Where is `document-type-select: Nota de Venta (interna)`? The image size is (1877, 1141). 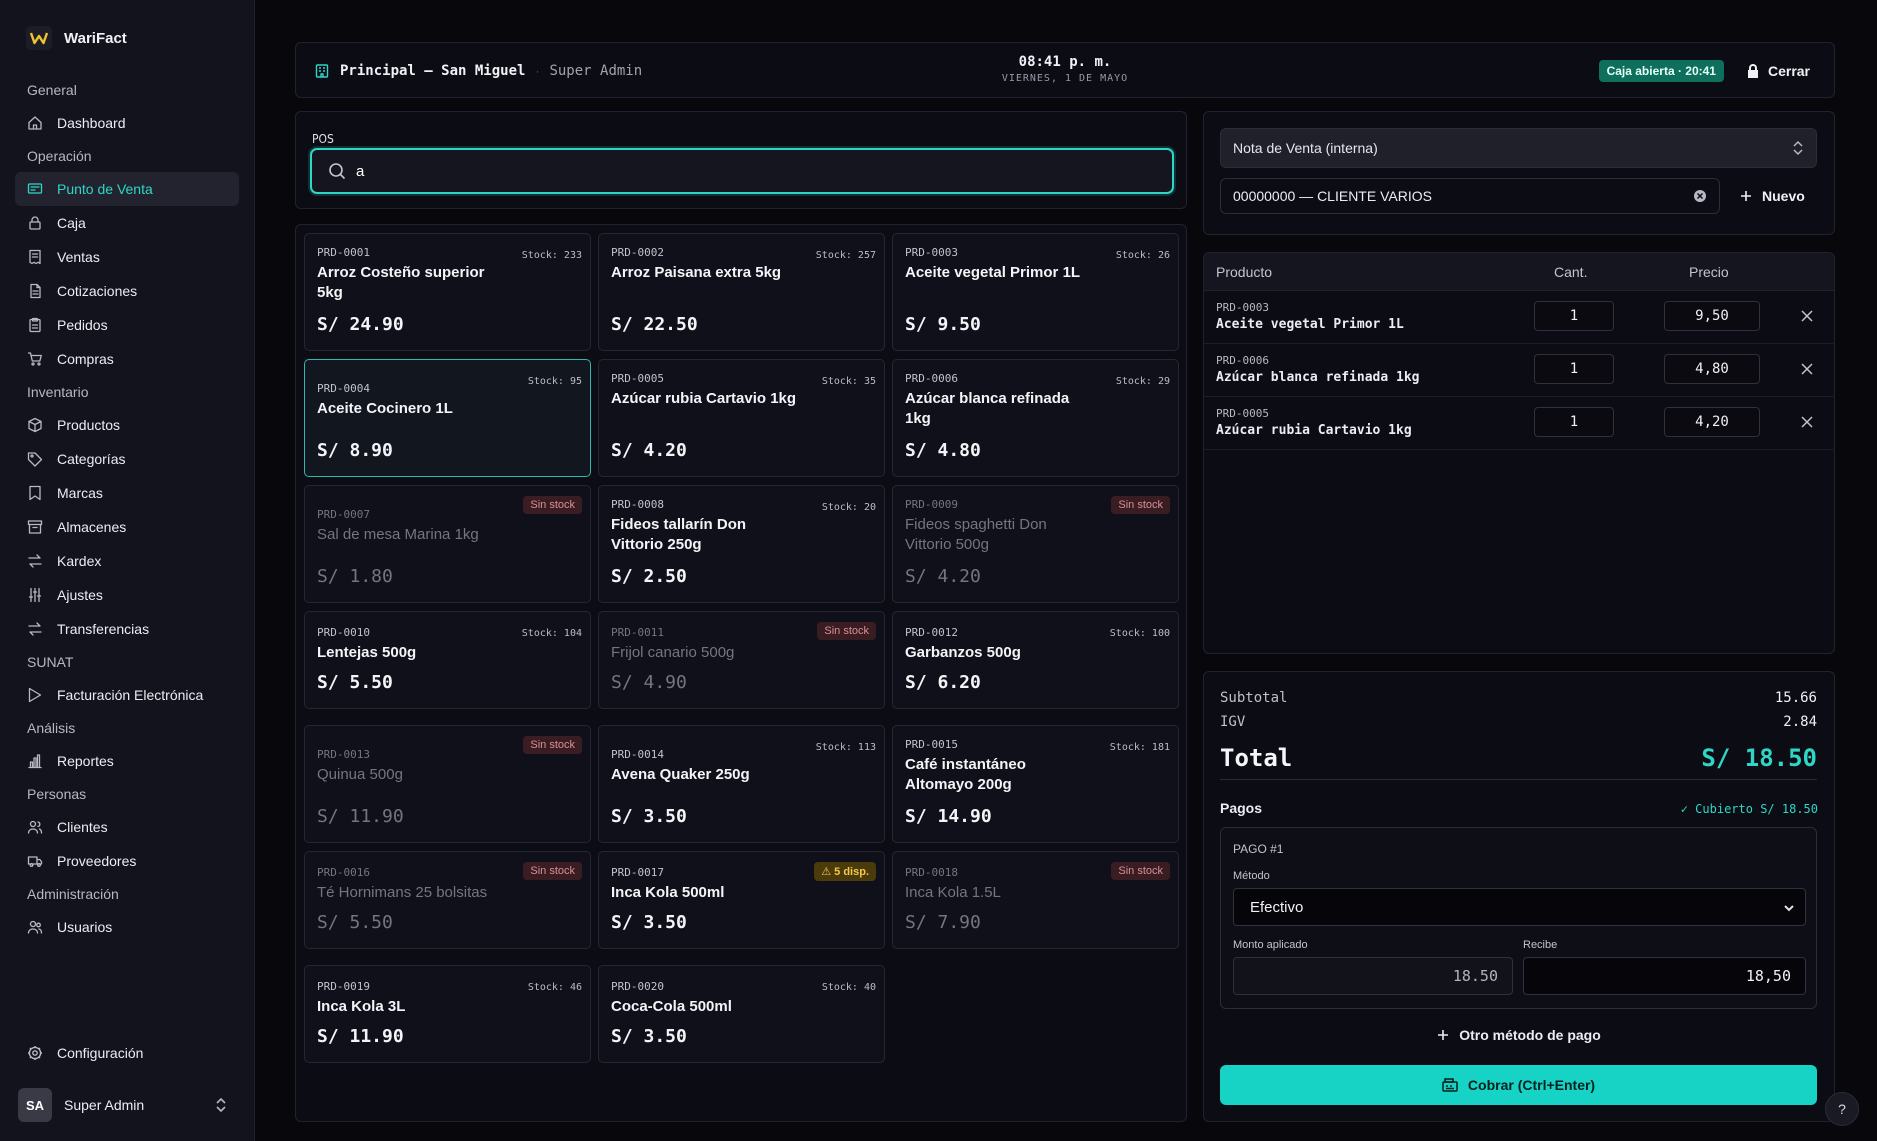 document-type-select: Nota de Venta (interna) is located at coordinates (1518, 148).